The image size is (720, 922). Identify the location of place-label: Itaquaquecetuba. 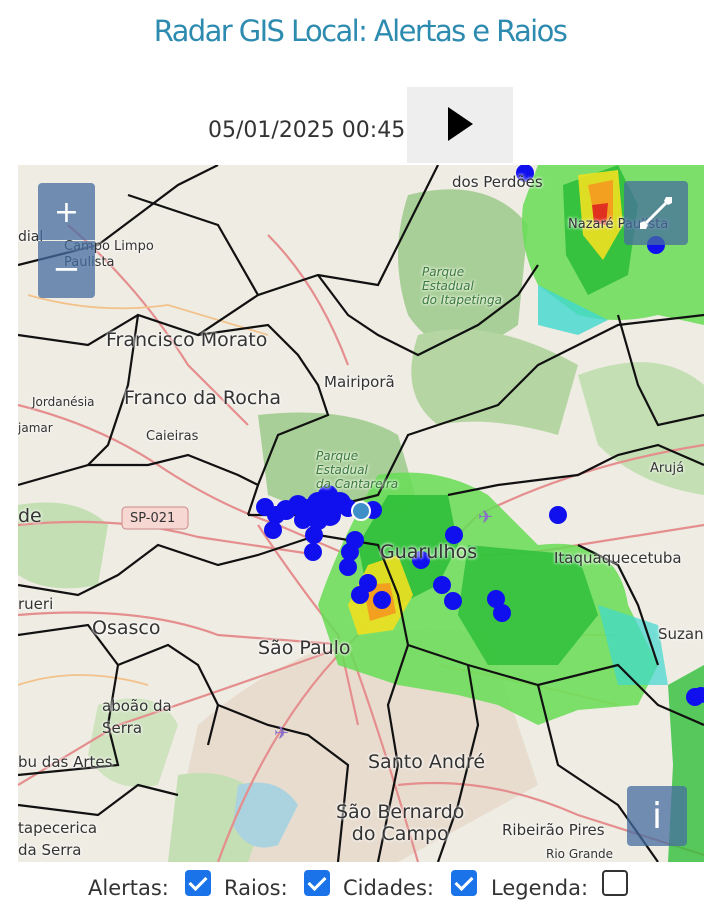
(618, 558).